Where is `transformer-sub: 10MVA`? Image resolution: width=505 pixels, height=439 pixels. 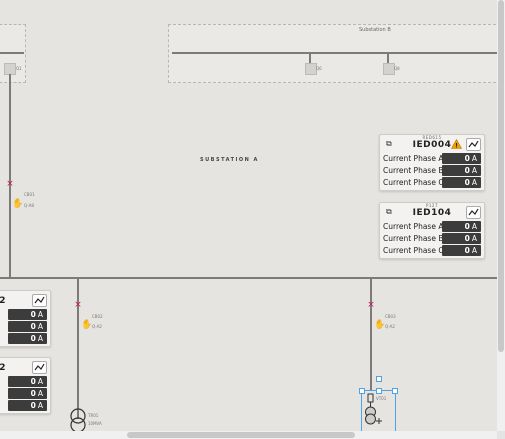 transformer-sub: 10MVA is located at coordinates (95, 423).